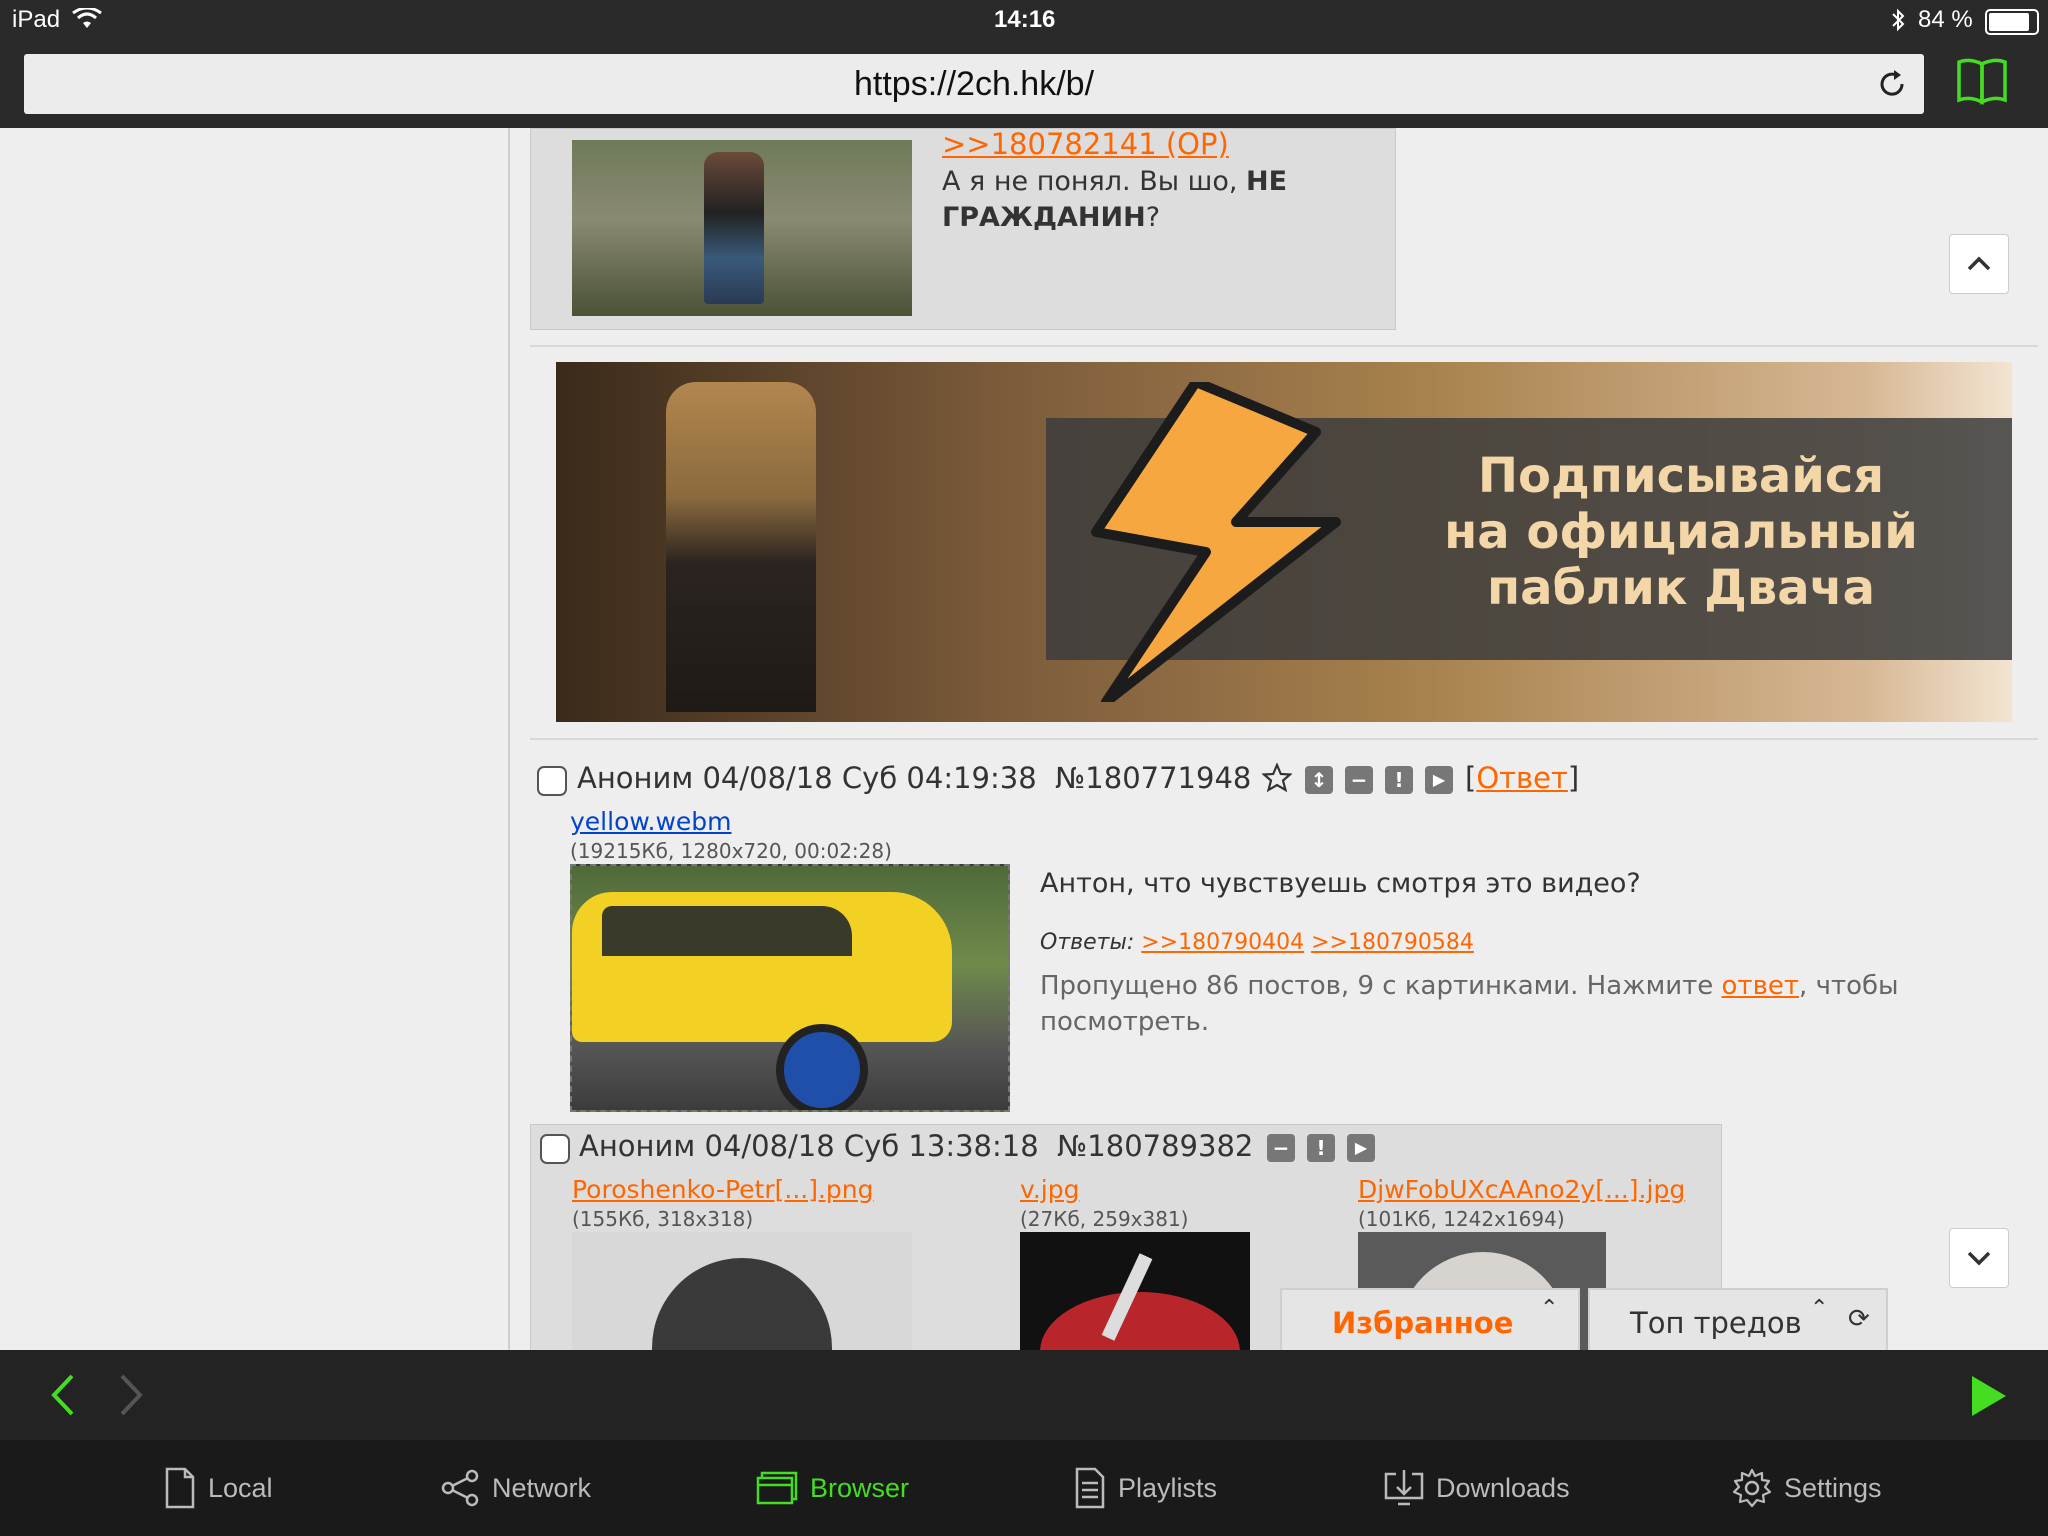 Image resolution: width=2048 pixels, height=1536 pixels. Describe the element at coordinates (87, 18) in the screenshot. I see `wifi-icon` at that location.